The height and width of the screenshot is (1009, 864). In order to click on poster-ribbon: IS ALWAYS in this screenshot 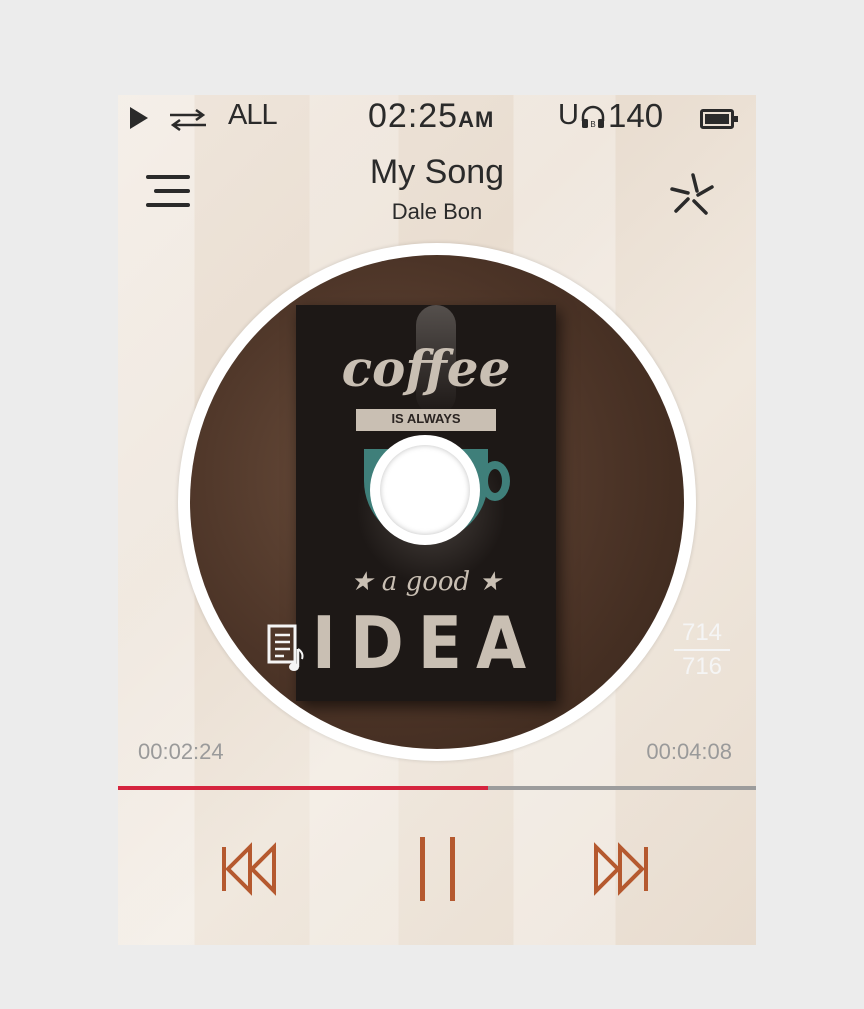, I will do `click(426, 420)`.